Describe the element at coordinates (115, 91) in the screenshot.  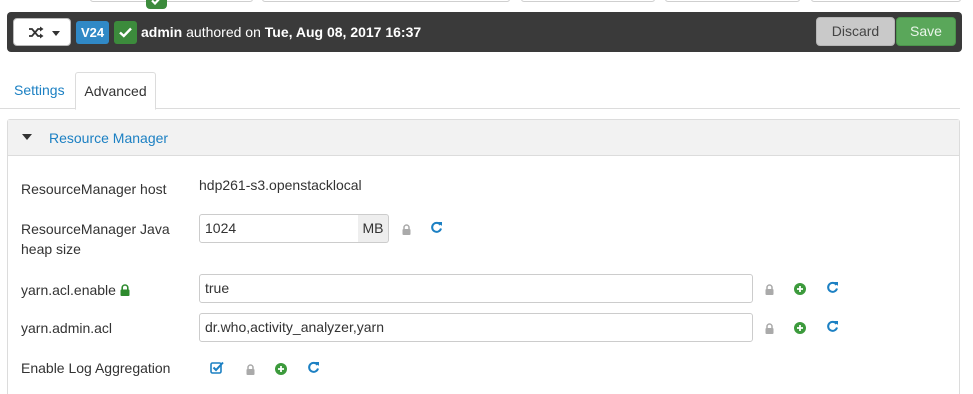
I see `tab-advanced: Advanced` at that location.